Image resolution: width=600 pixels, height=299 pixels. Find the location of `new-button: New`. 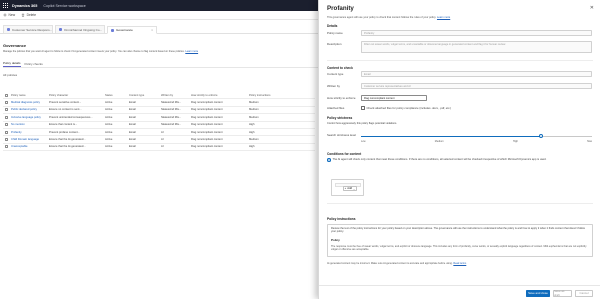

new-button: New is located at coordinates (9, 15).